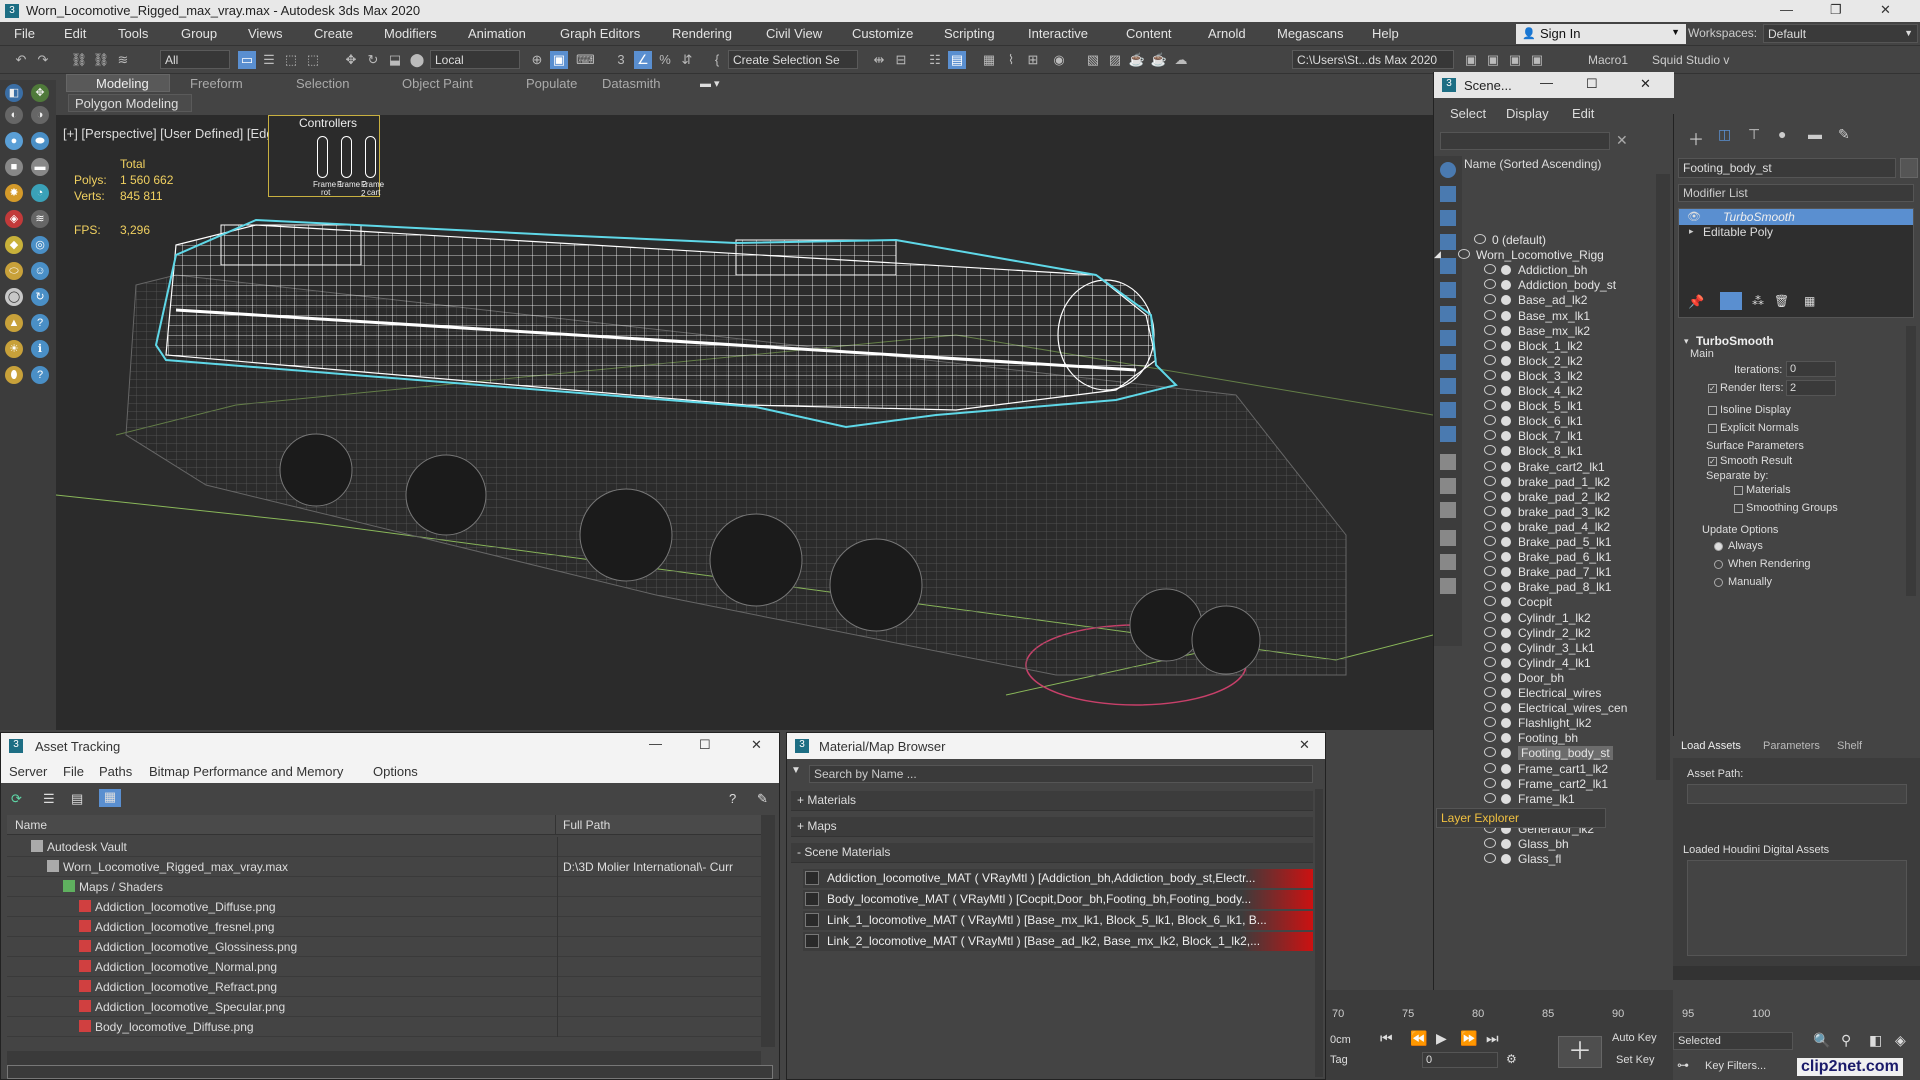 The width and height of the screenshot is (1920, 1080). What do you see at coordinates (1149, 33) in the screenshot?
I see `menu-content: Content` at bounding box center [1149, 33].